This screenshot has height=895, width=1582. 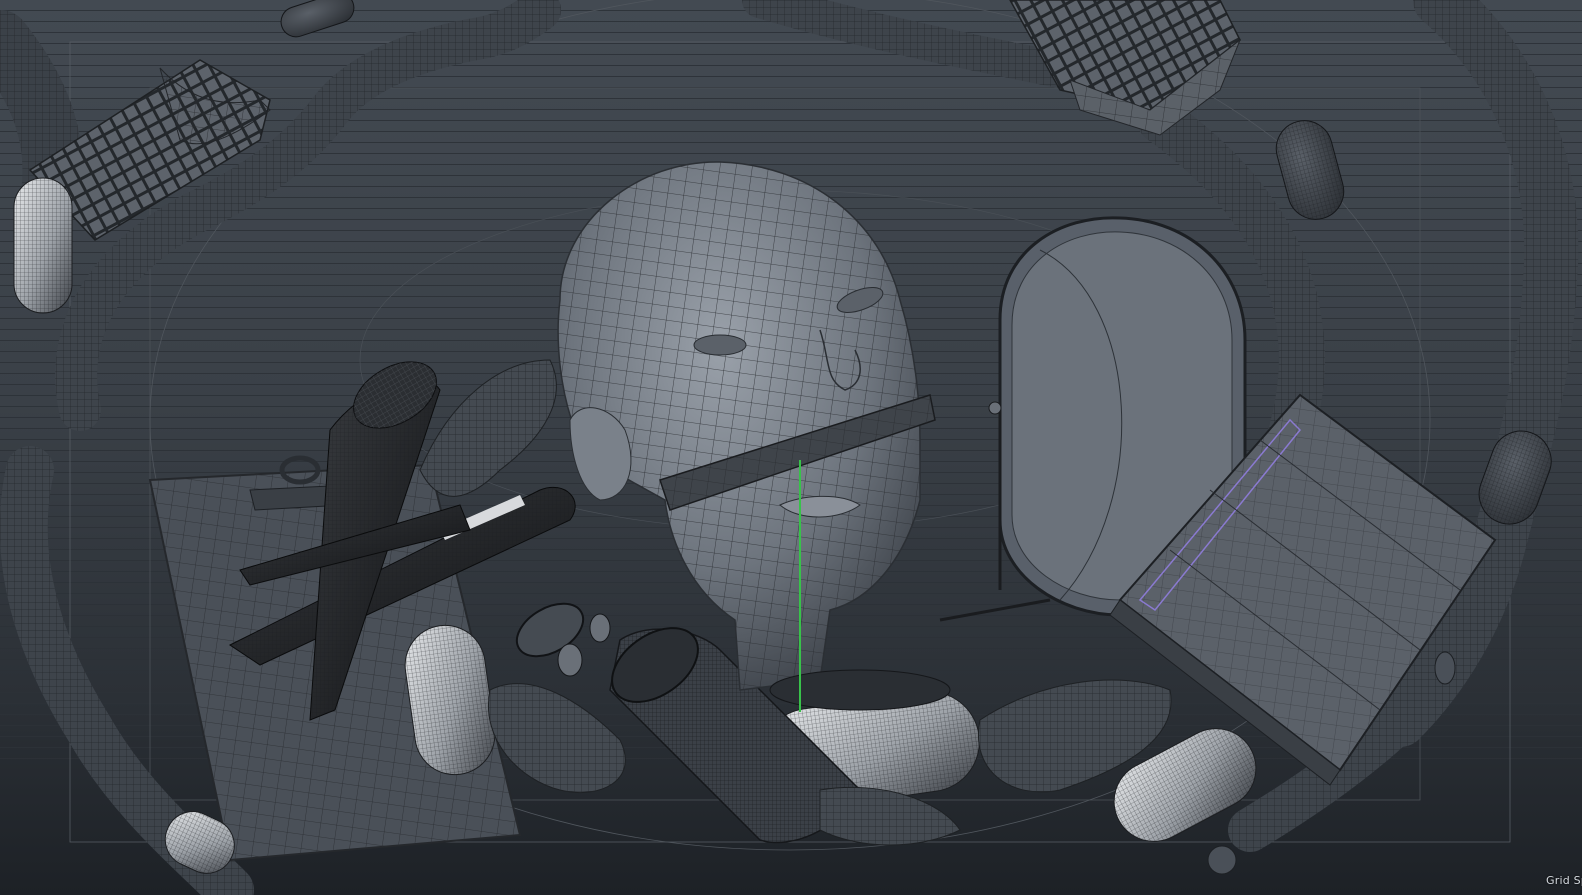 What do you see at coordinates (1564, 880) in the screenshot?
I see `grid-spacing-readout: Grid Sp` at bounding box center [1564, 880].